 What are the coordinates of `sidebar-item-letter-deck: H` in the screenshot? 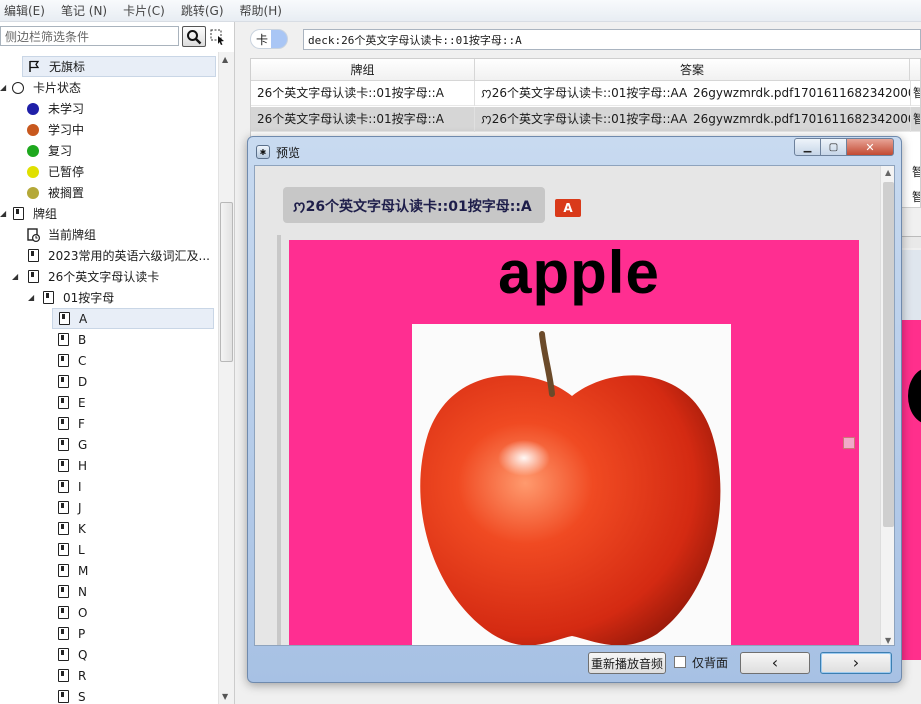 It's located at (69, 465).